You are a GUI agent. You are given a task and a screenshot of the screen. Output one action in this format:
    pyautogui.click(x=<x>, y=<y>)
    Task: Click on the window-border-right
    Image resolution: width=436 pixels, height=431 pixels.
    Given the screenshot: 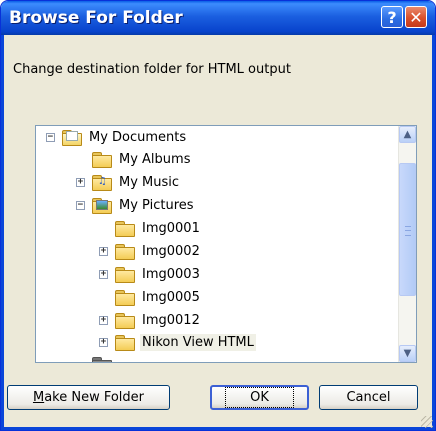 What is the action you would take?
    pyautogui.click(x=433, y=232)
    